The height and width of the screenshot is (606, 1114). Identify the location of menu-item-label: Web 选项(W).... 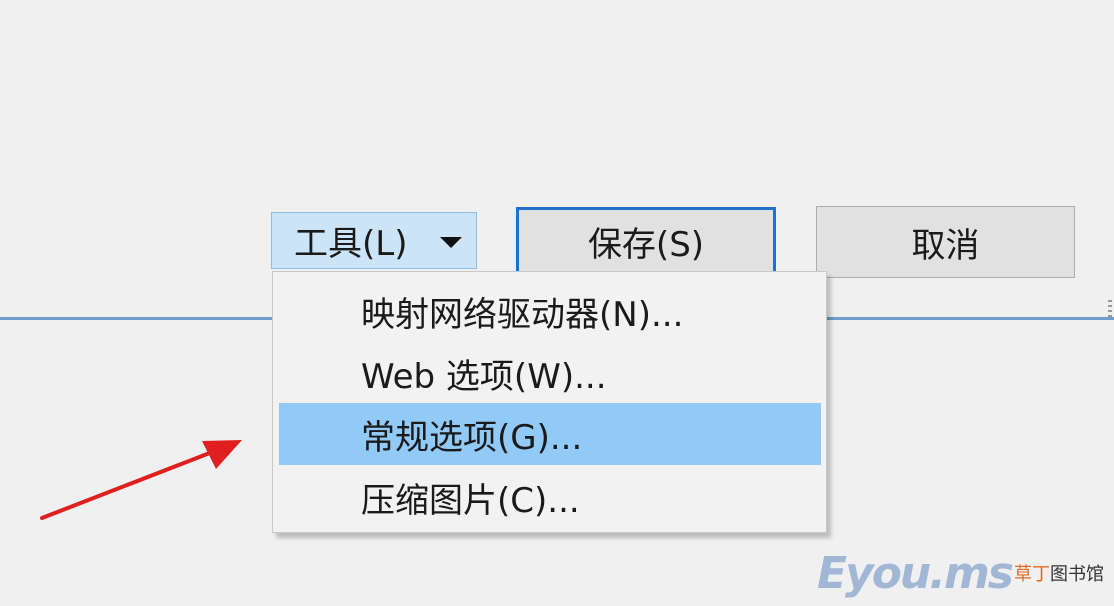
(484, 376).